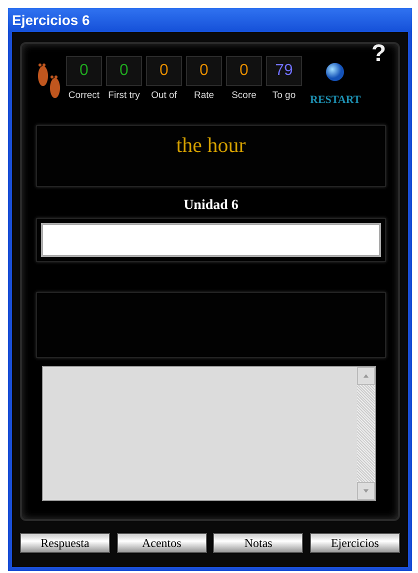 The width and height of the screenshot is (418, 573). I want to click on nav-button: Notas, so click(258, 543).